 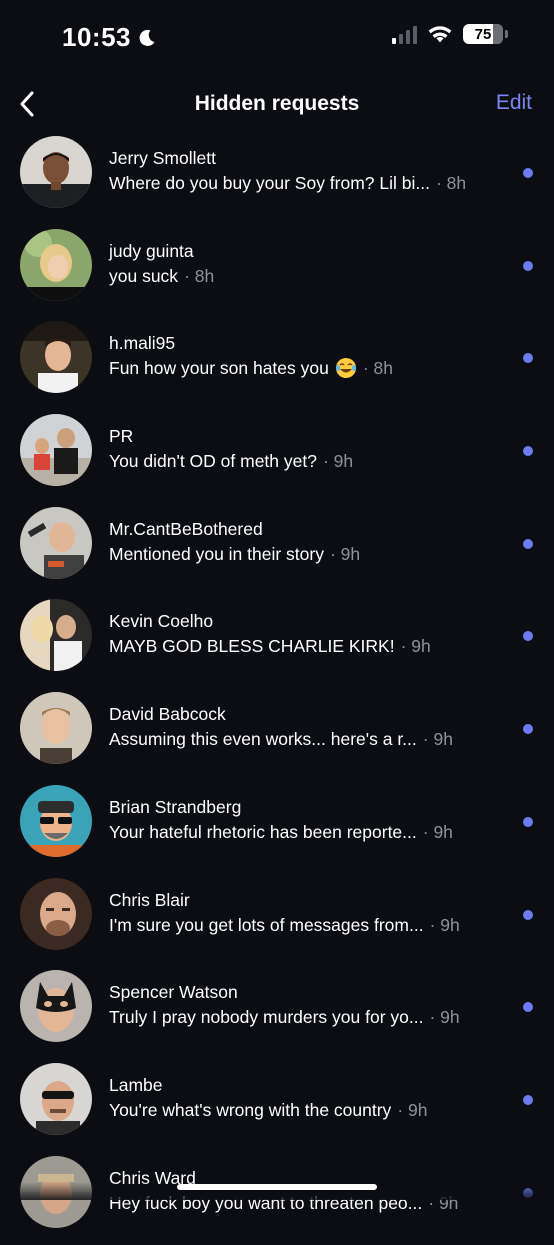 I want to click on sender-name: Jerry Smollett, so click(x=162, y=158).